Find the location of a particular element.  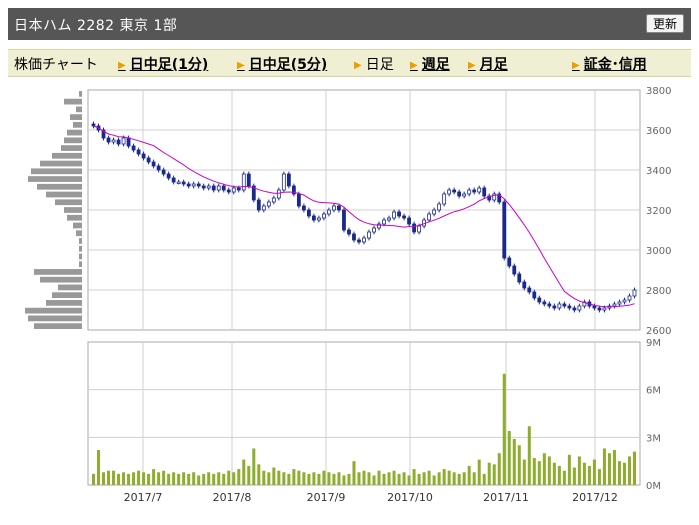

tab-daily: ▶ 日足 is located at coordinates (374, 65).